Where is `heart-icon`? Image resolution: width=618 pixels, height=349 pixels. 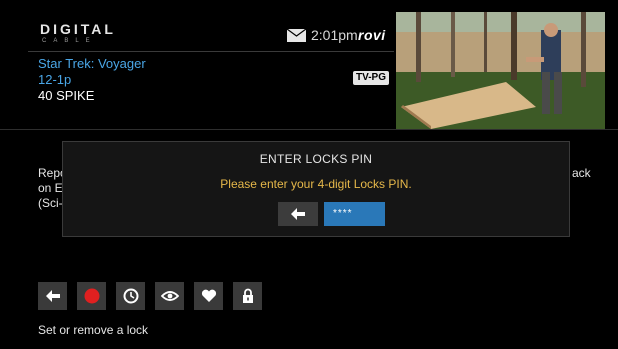
heart-icon is located at coordinates (208, 295).